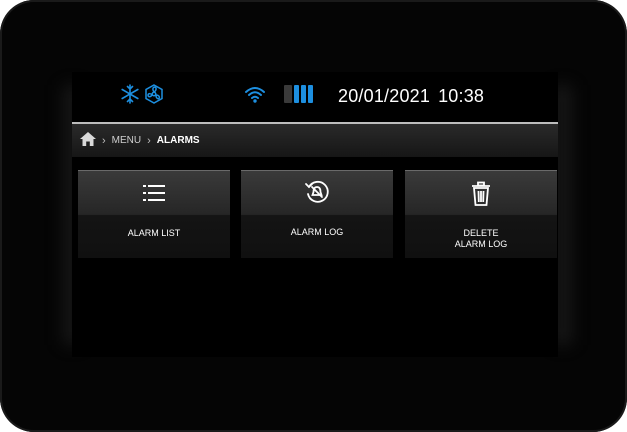 This screenshot has height=432, width=627. Describe the element at coordinates (154, 96) in the screenshot. I see `fan-icon` at that location.